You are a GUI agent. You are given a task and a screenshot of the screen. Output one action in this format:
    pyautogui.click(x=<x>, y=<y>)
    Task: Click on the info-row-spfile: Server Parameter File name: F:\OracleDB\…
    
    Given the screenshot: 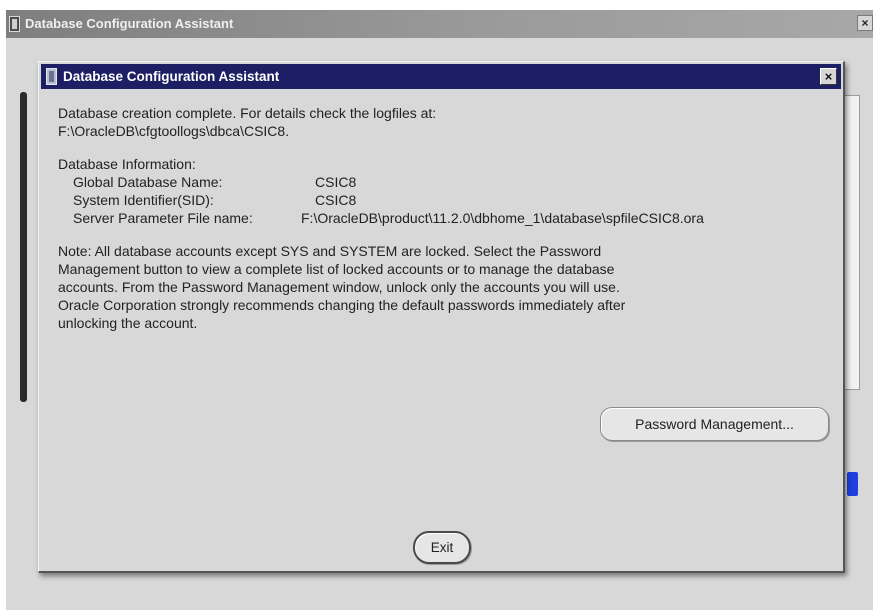 What is the action you would take?
    pyautogui.click(x=445, y=218)
    